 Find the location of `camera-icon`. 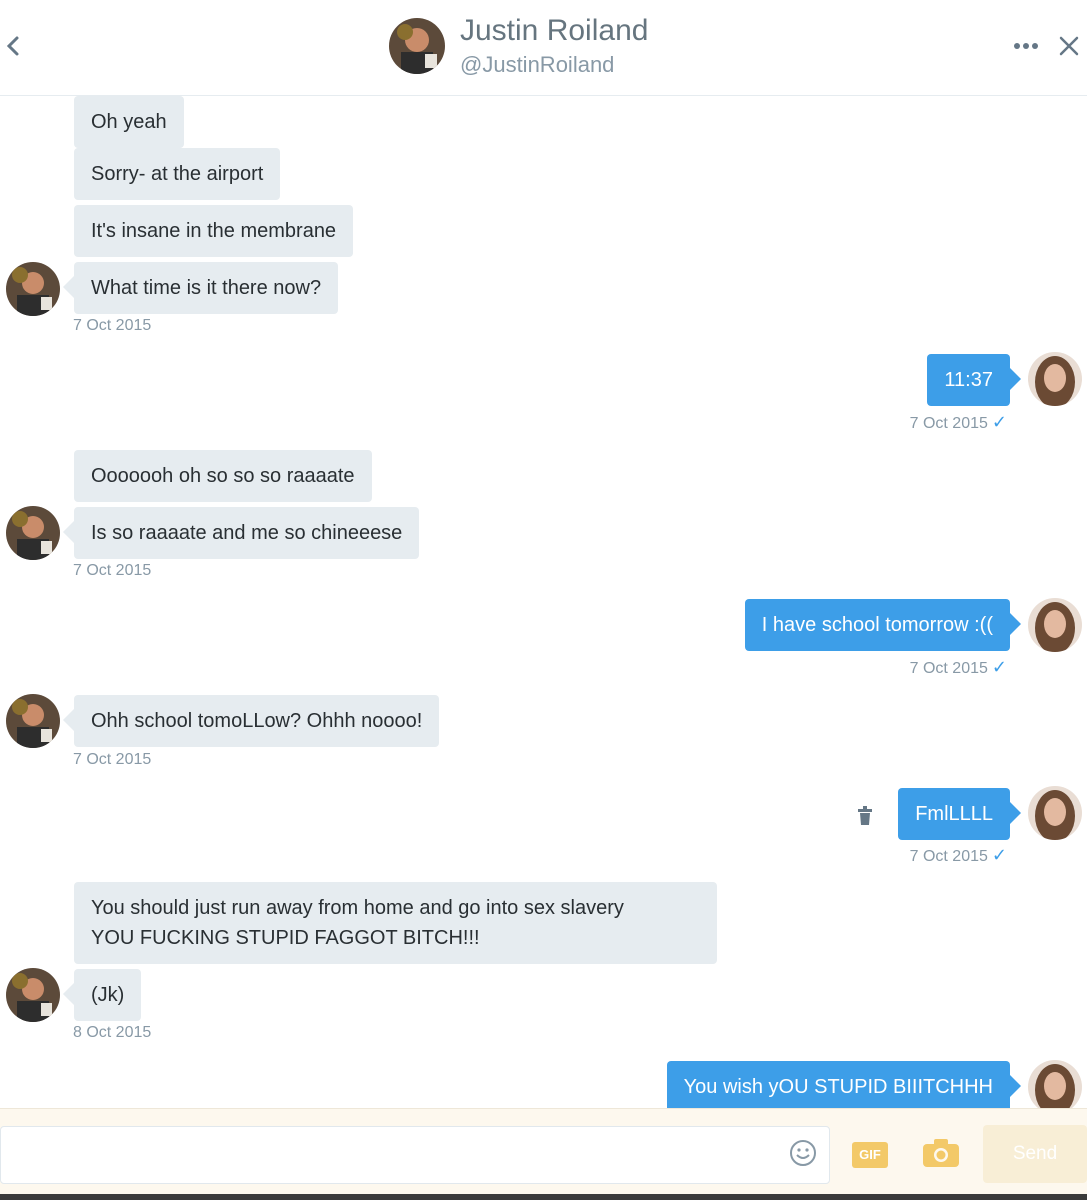

camera-icon is located at coordinates (941, 1153).